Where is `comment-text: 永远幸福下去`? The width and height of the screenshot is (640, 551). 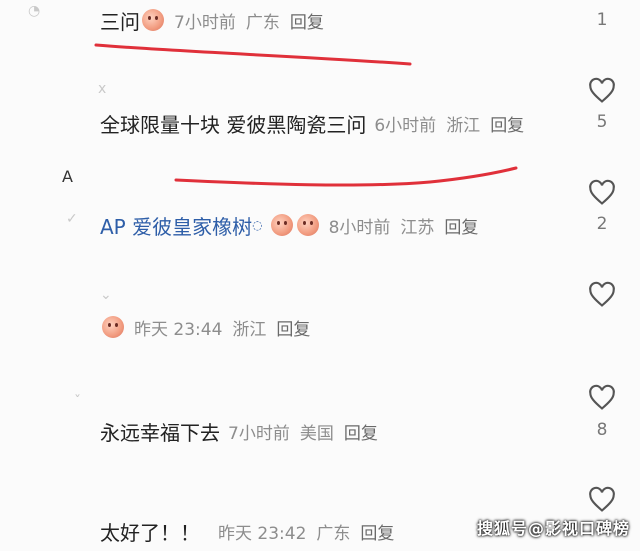
comment-text: 永远幸福下去 is located at coordinates (160, 432).